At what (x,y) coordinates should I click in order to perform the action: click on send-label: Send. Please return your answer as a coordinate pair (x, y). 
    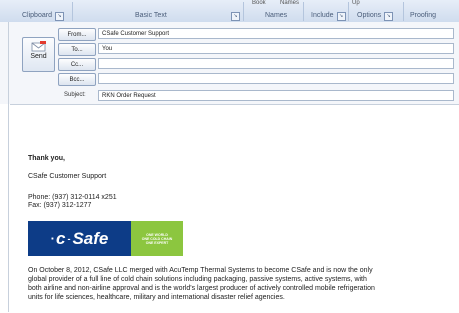
    Looking at the image, I should click on (38, 56).